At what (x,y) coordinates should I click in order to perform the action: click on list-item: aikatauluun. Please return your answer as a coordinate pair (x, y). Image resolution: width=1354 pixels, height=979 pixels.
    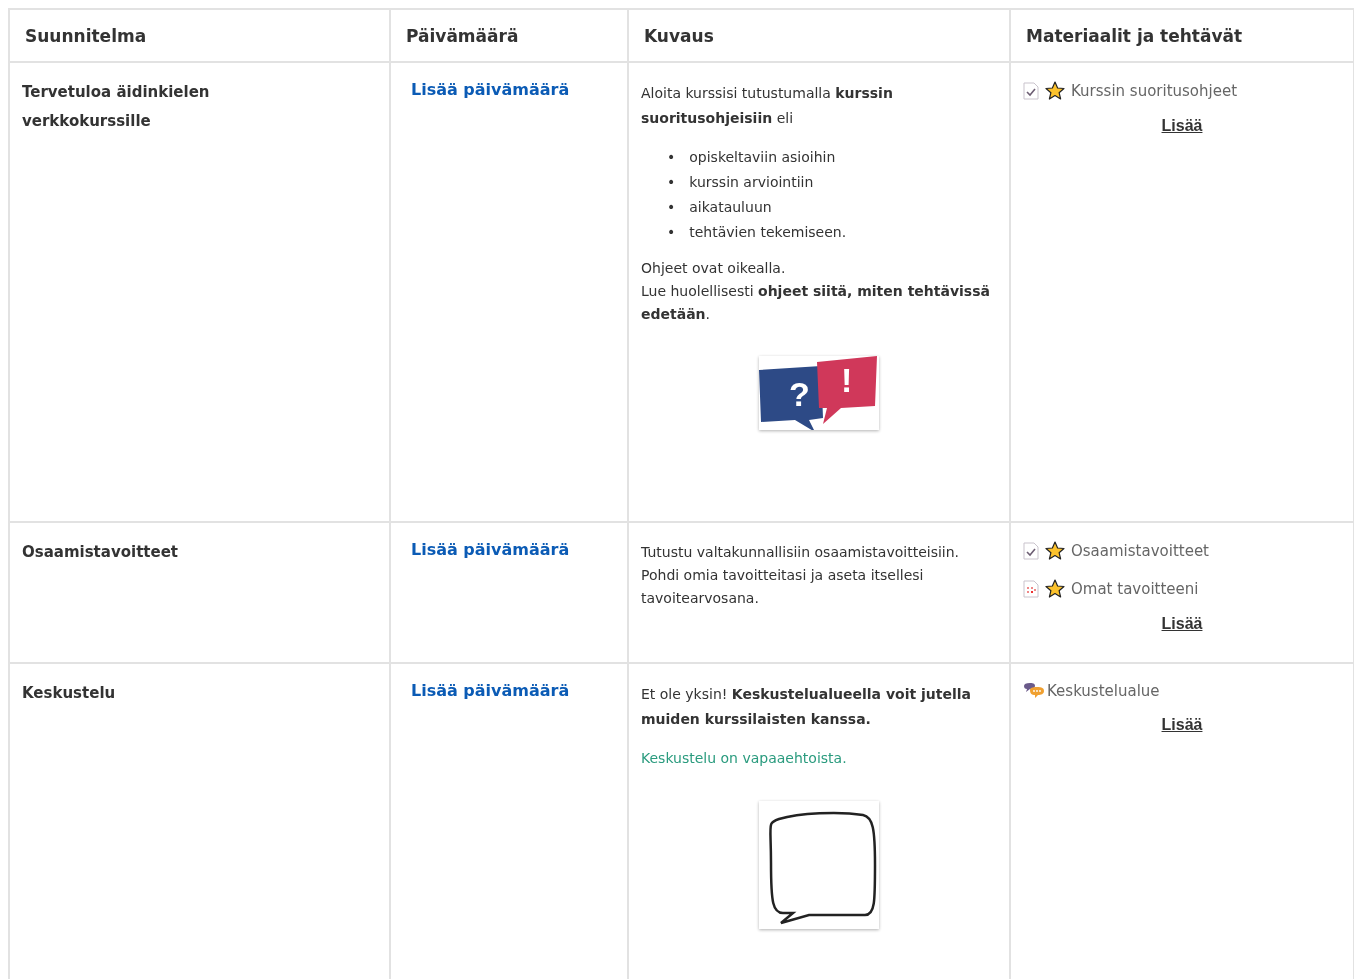
    Looking at the image, I should click on (730, 207).